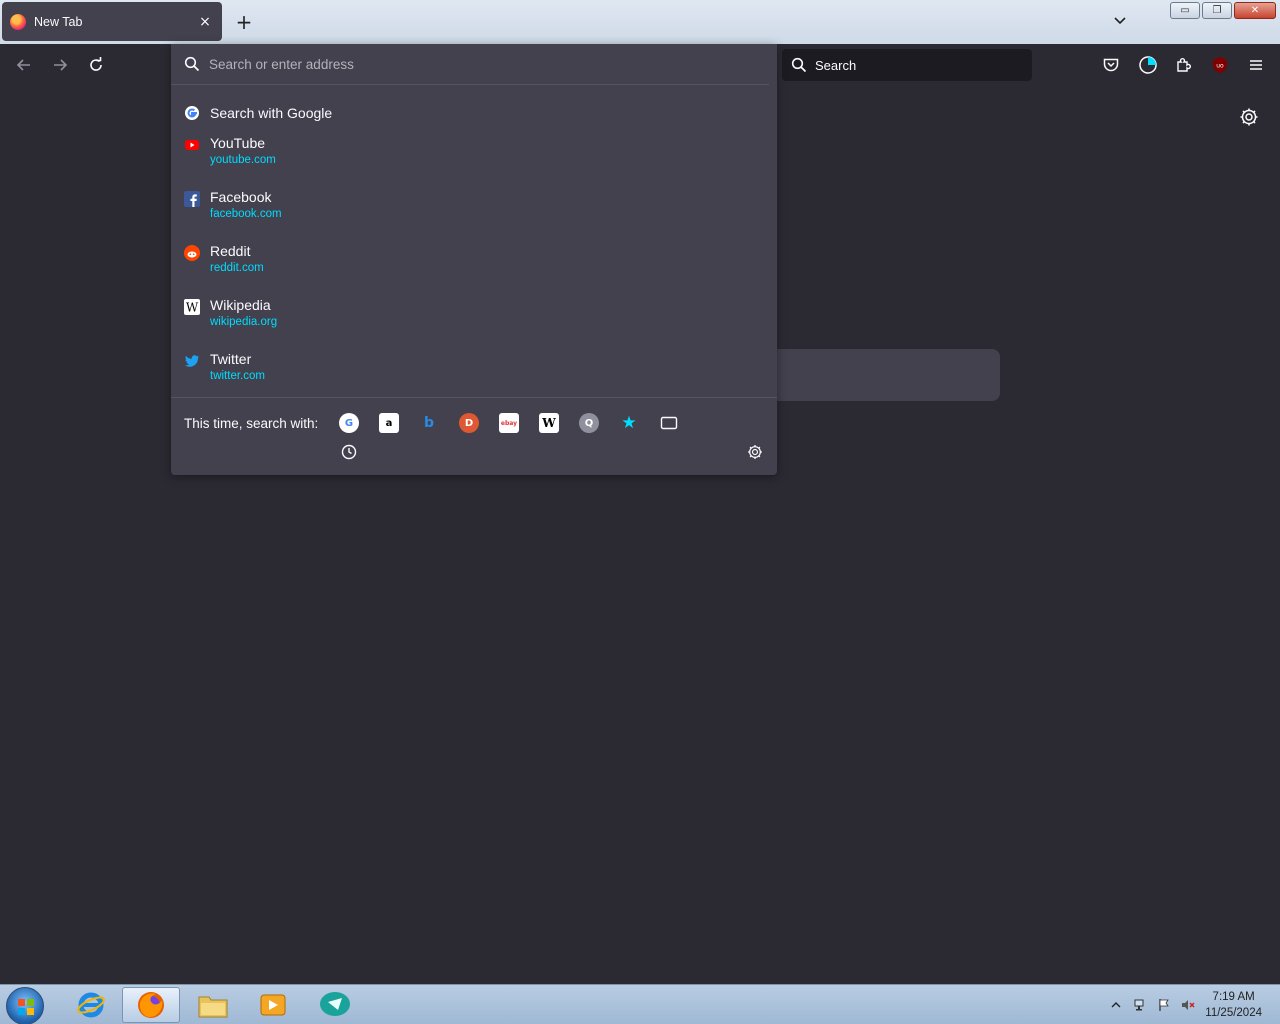 The image size is (1280, 1024). I want to click on result-search-google: Search with Google, so click(474, 113).